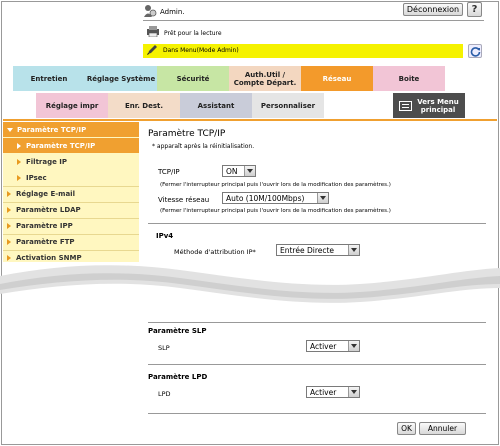  What do you see at coordinates (169, 172) in the screenshot?
I see `tcpip-label: TCP/IP` at bounding box center [169, 172].